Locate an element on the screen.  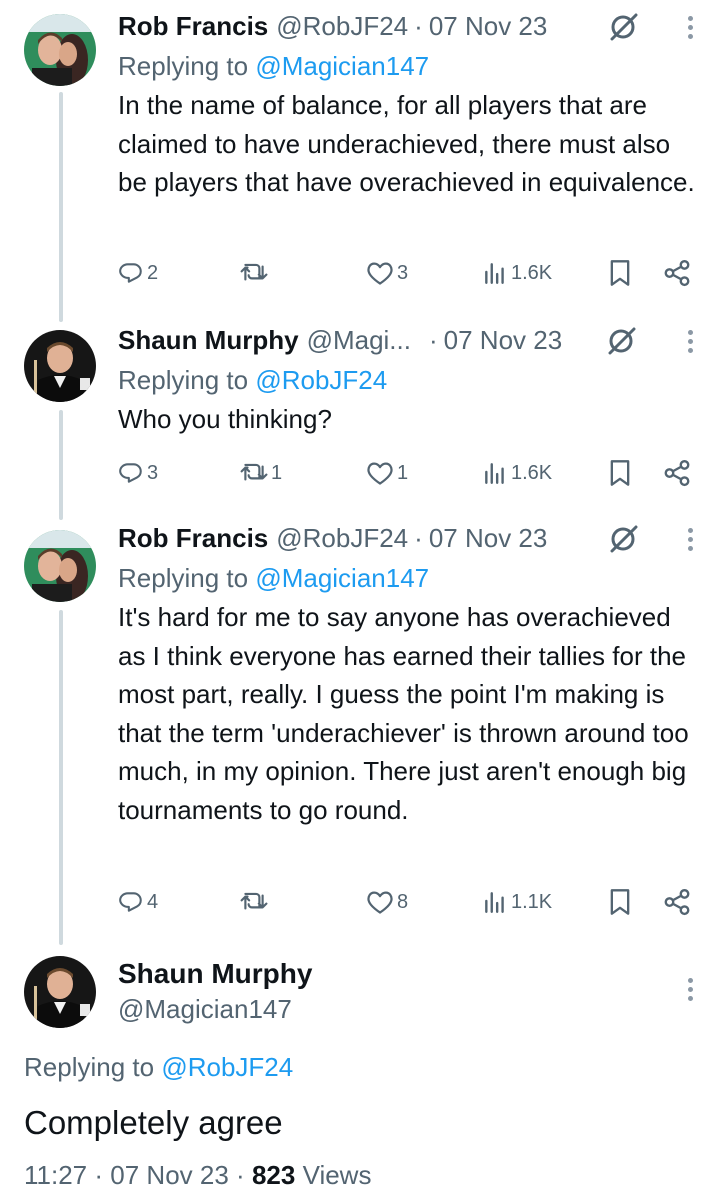
reply-button: 3 is located at coordinates (138, 473).